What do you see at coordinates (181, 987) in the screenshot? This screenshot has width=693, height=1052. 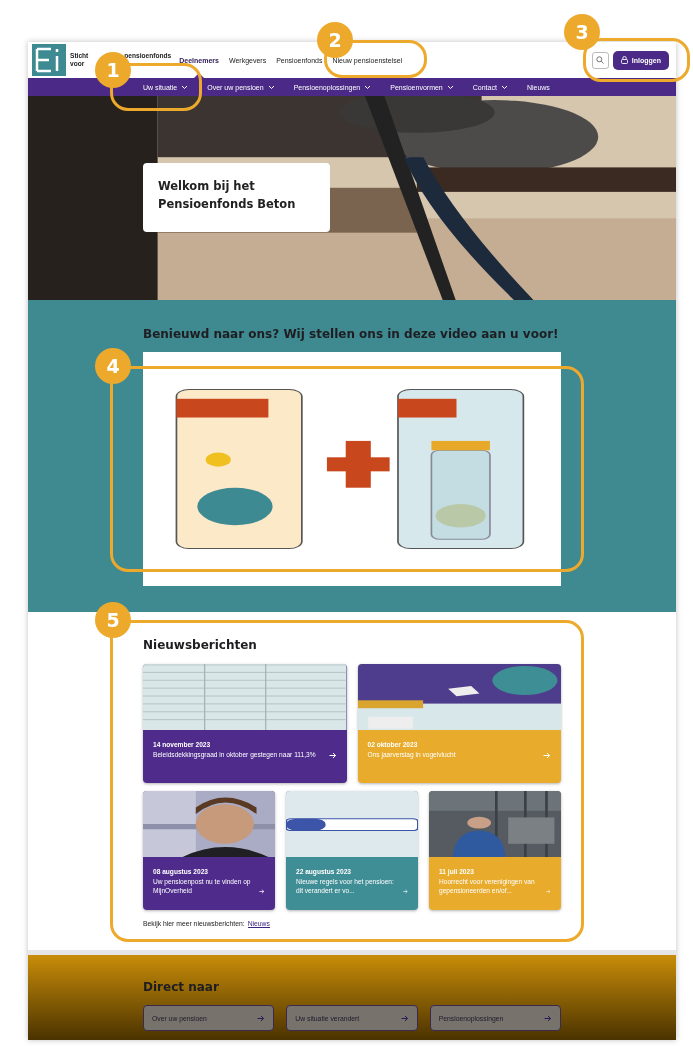 I see `section-heading: Direct naar` at bounding box center [181, 987].